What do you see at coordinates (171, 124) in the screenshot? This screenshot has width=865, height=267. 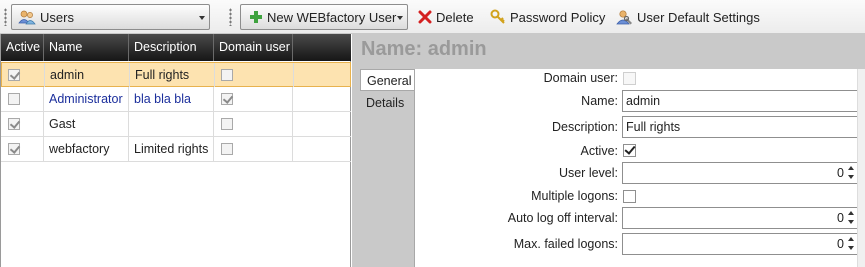 I see `description-cell` at bounding box center [171, 124].